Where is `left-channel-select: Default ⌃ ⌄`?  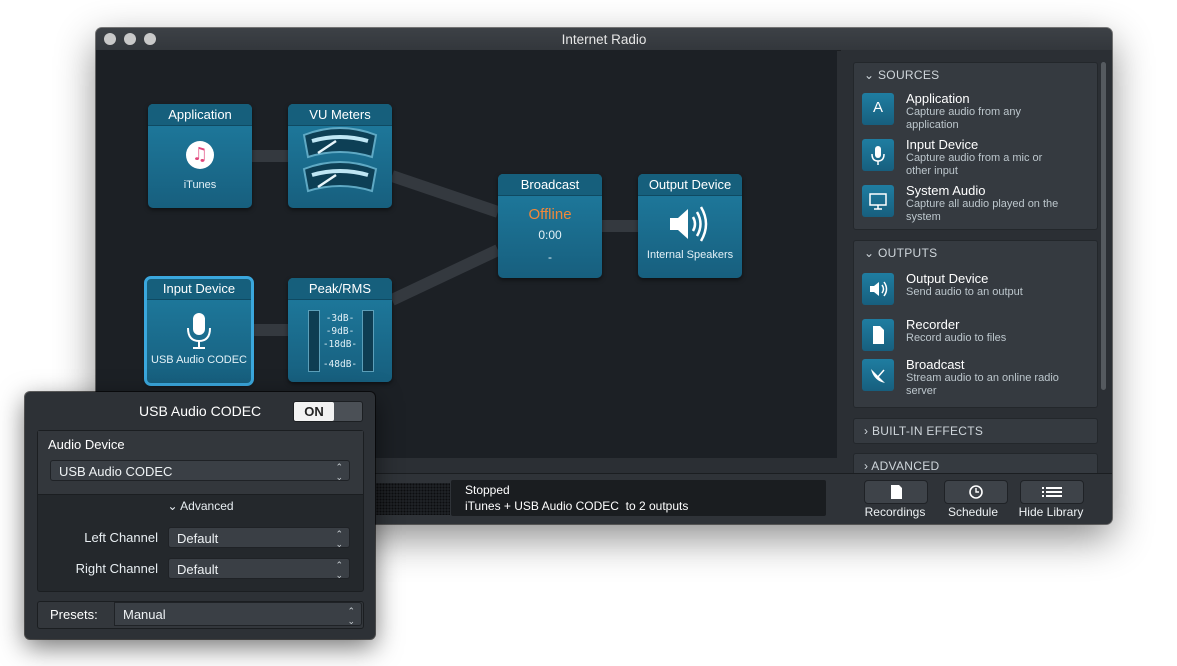
left-channel-select: Default ⌃ ⌄ is located at coordinates (259, 538).